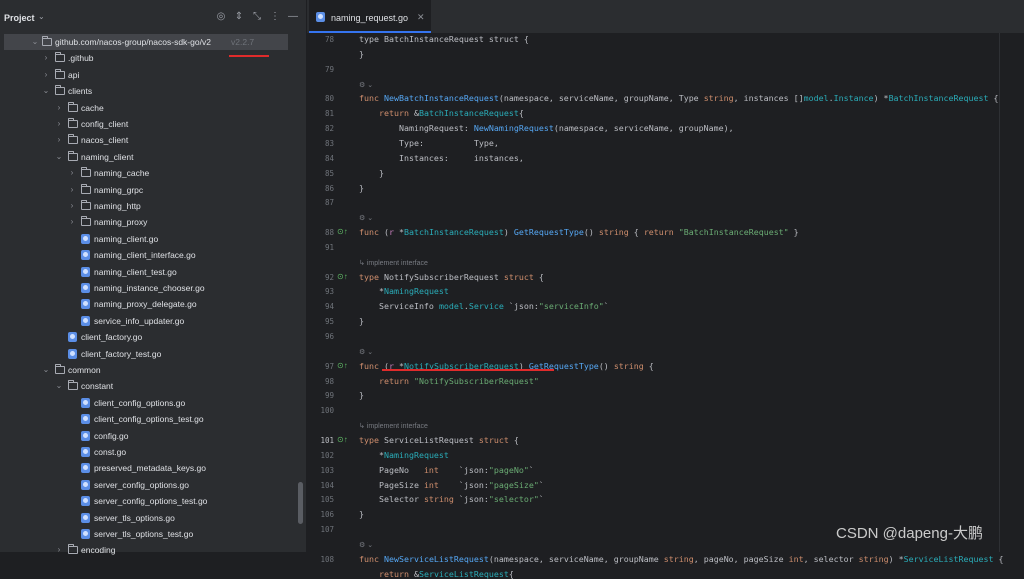 This screenshot has height=579, width=1024. I want to click on locate-icon: ◎, so click(221, 17).